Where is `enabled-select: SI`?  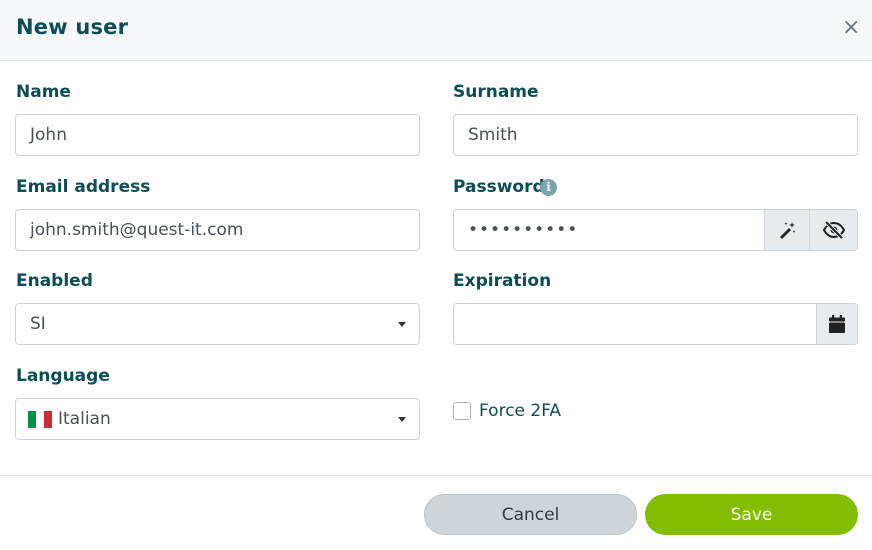
enabled-select: SI is located at coordinates (217, 324).